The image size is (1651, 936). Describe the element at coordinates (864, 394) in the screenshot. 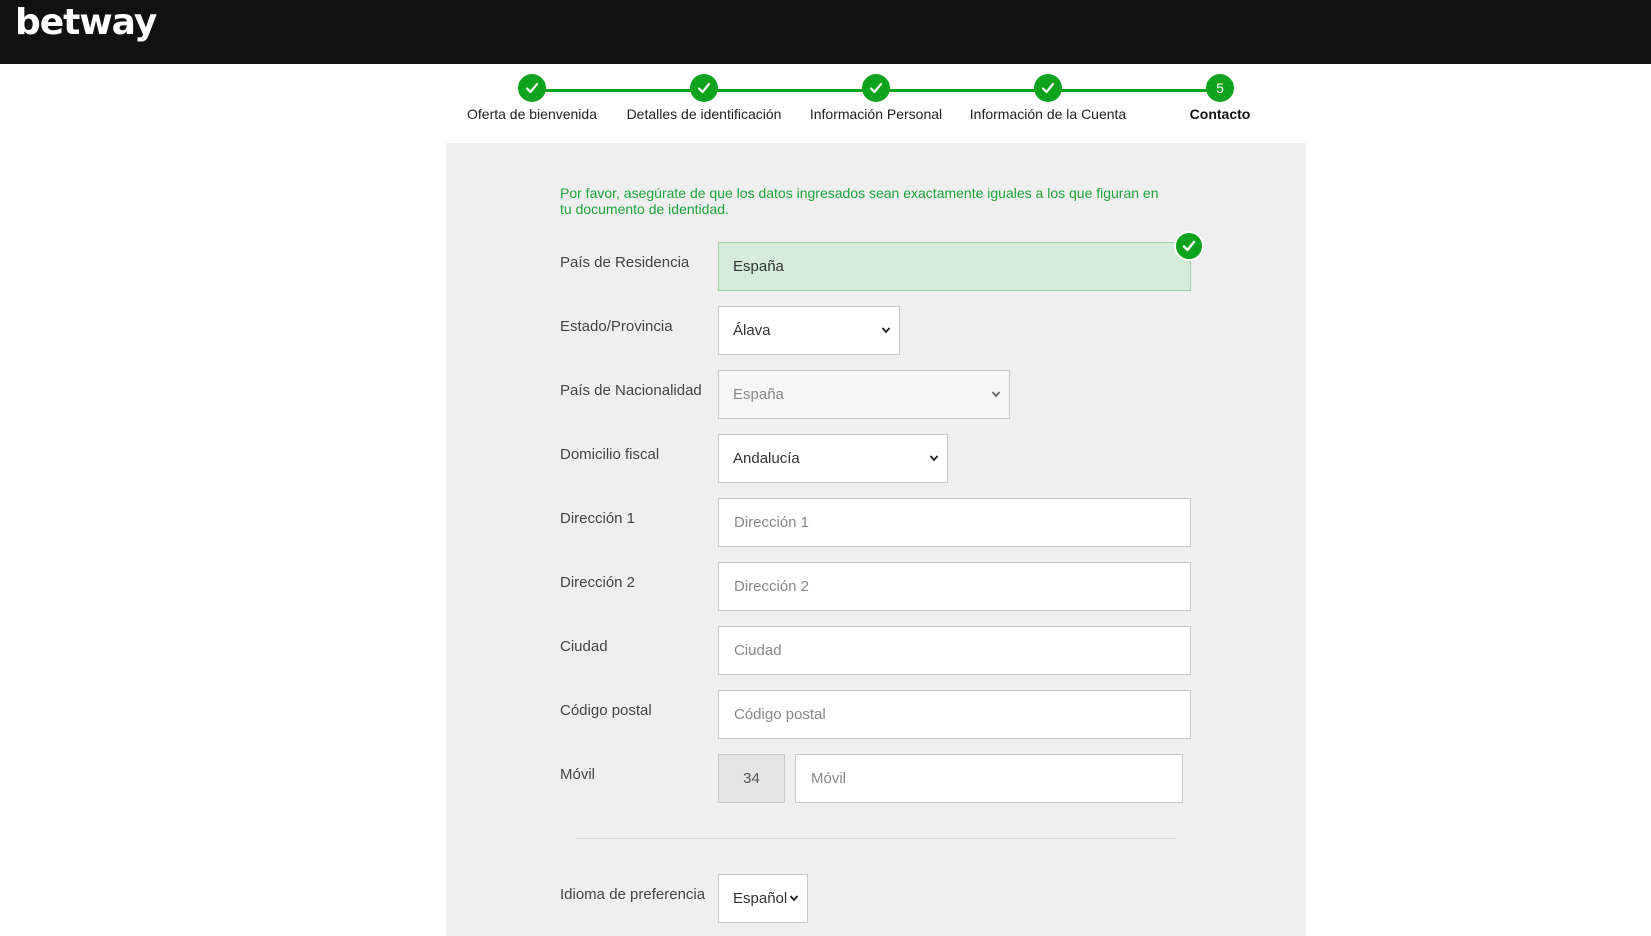

I see `nationality-select: España` at that location.